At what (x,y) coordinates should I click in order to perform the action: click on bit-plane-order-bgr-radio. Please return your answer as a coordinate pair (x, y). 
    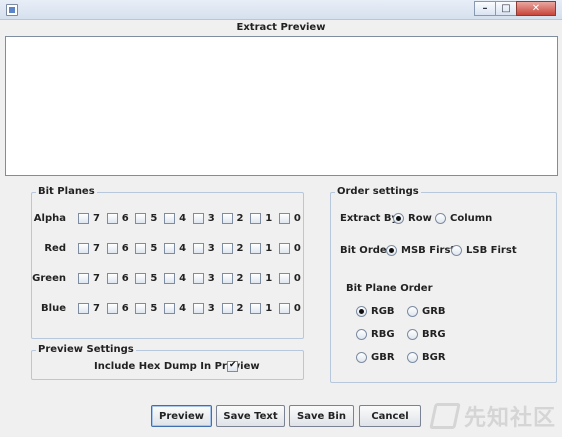
    Looking at the image, I should click on (412, 357).